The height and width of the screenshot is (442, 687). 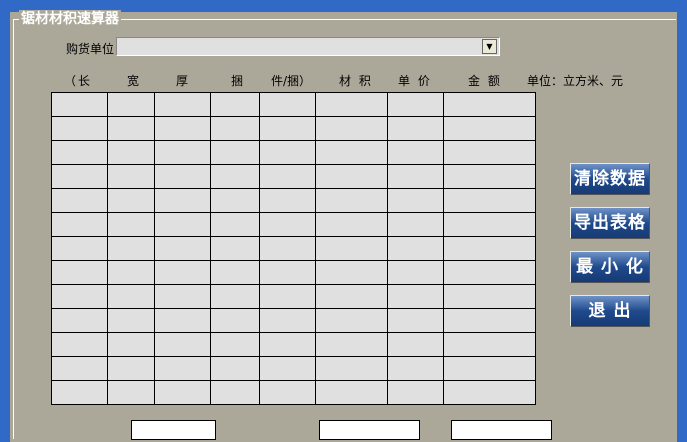 I want to click on exit-button: 退 出, so click(x=610, y=311).